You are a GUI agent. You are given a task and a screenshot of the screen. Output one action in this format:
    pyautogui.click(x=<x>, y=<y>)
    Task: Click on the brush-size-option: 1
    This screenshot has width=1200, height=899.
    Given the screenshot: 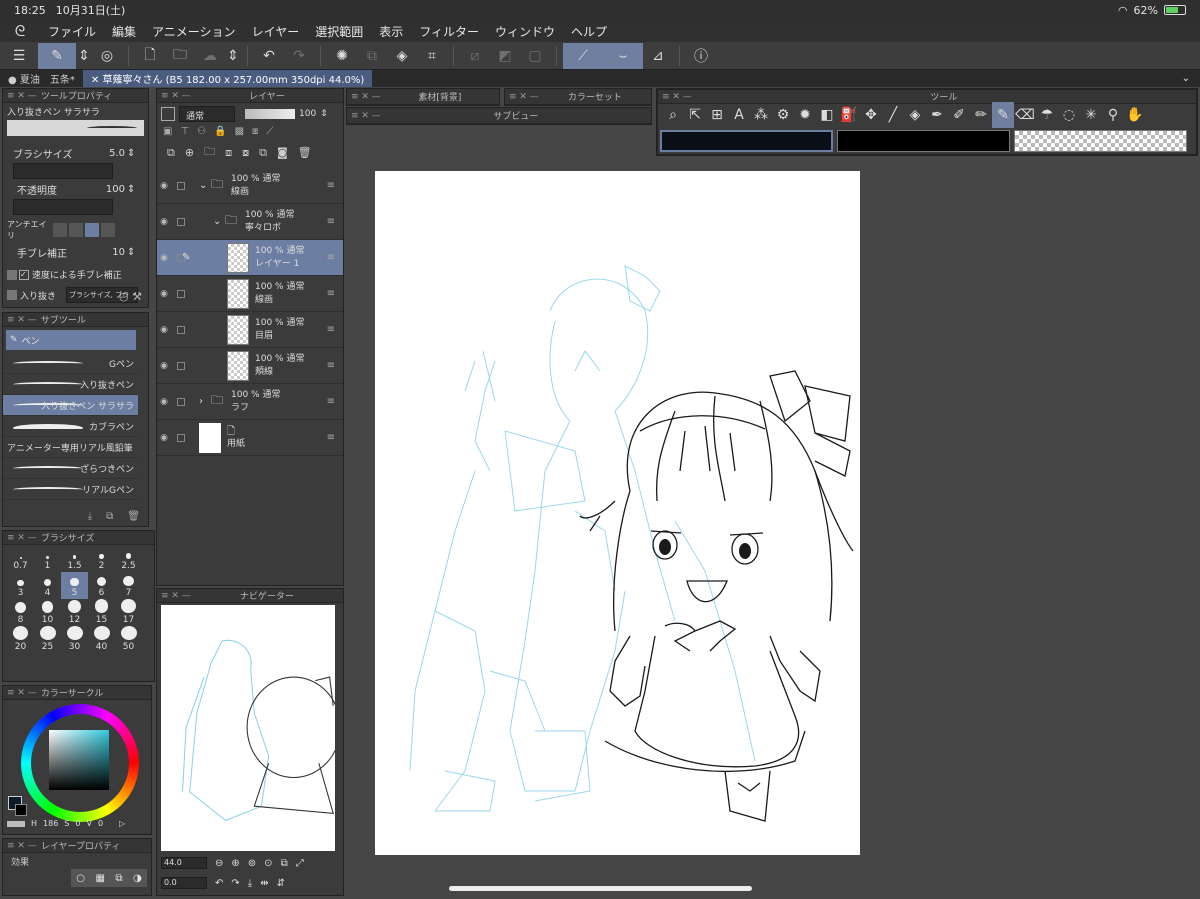 What is the action you would take?
    pyautogui.click(x=47, y=558)
    